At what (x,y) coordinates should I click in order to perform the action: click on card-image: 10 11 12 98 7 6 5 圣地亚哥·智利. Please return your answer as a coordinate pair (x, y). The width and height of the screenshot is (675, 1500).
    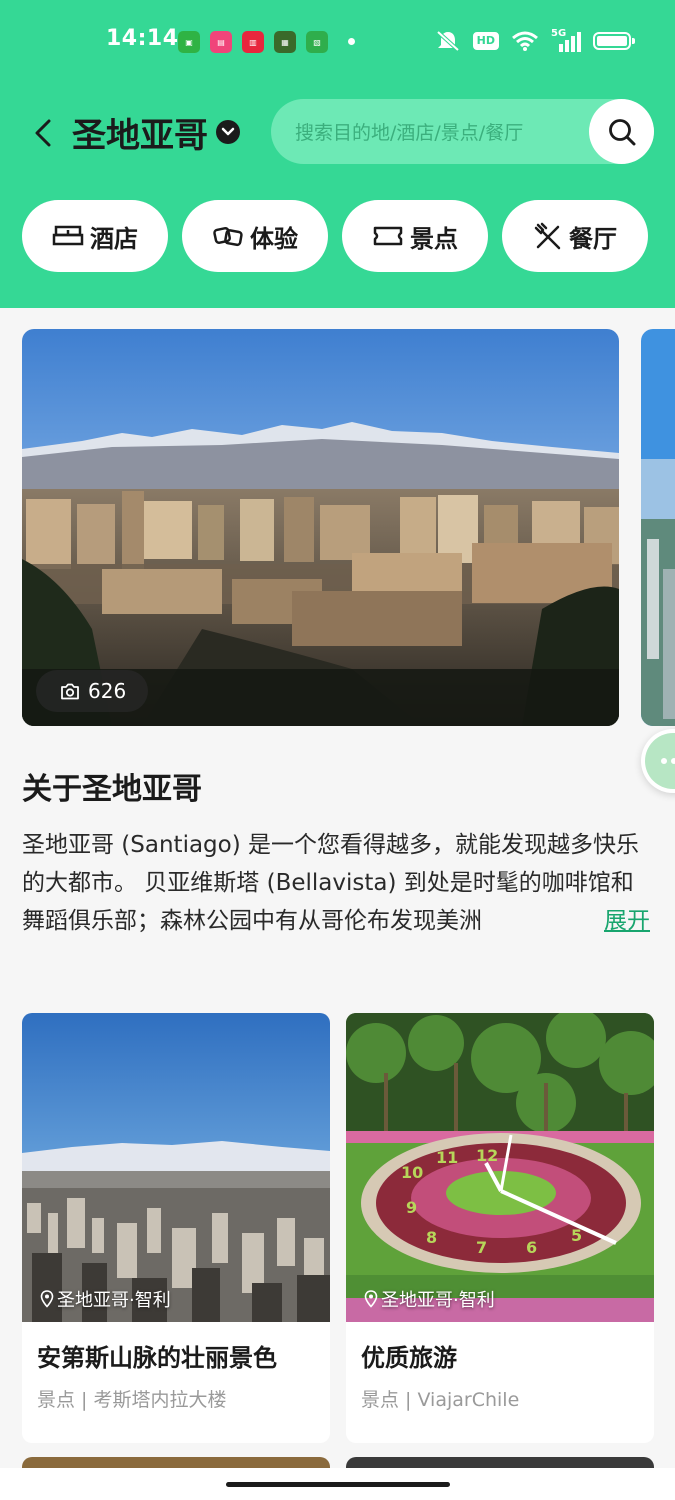
    Looking at the image, I should click on (500, 1167).